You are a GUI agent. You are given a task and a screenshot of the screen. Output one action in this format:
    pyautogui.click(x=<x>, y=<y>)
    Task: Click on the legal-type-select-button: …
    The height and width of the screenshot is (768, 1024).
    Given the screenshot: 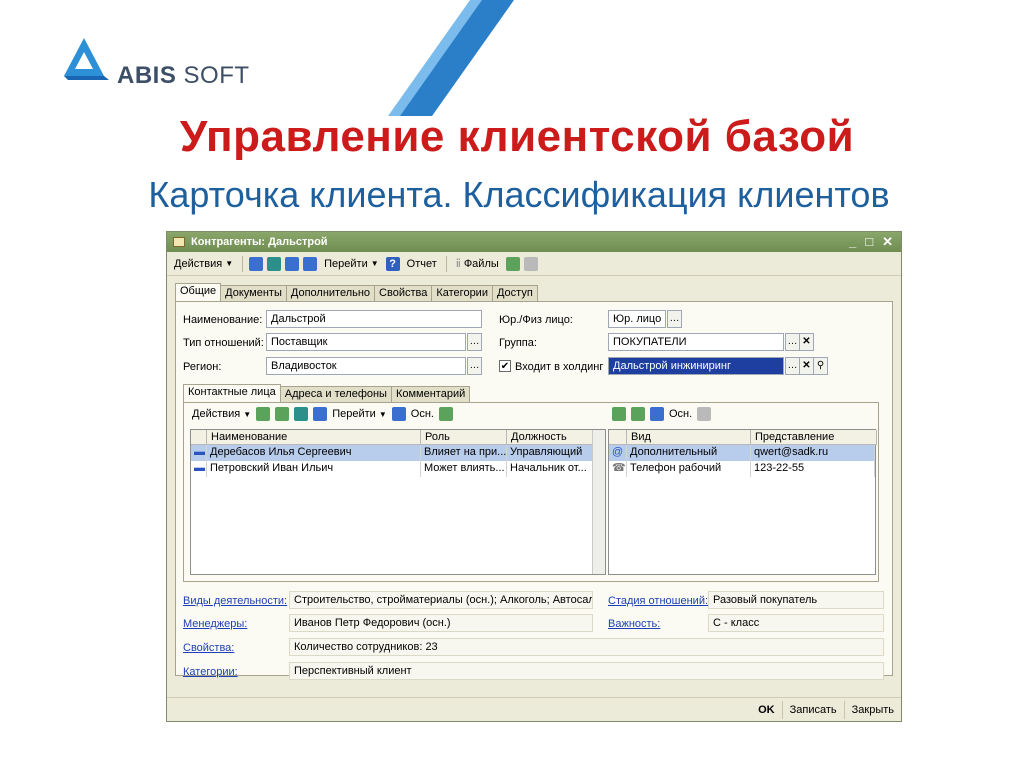 What is the action you would take?
    pyautogui.click(x=674, y=319)
    